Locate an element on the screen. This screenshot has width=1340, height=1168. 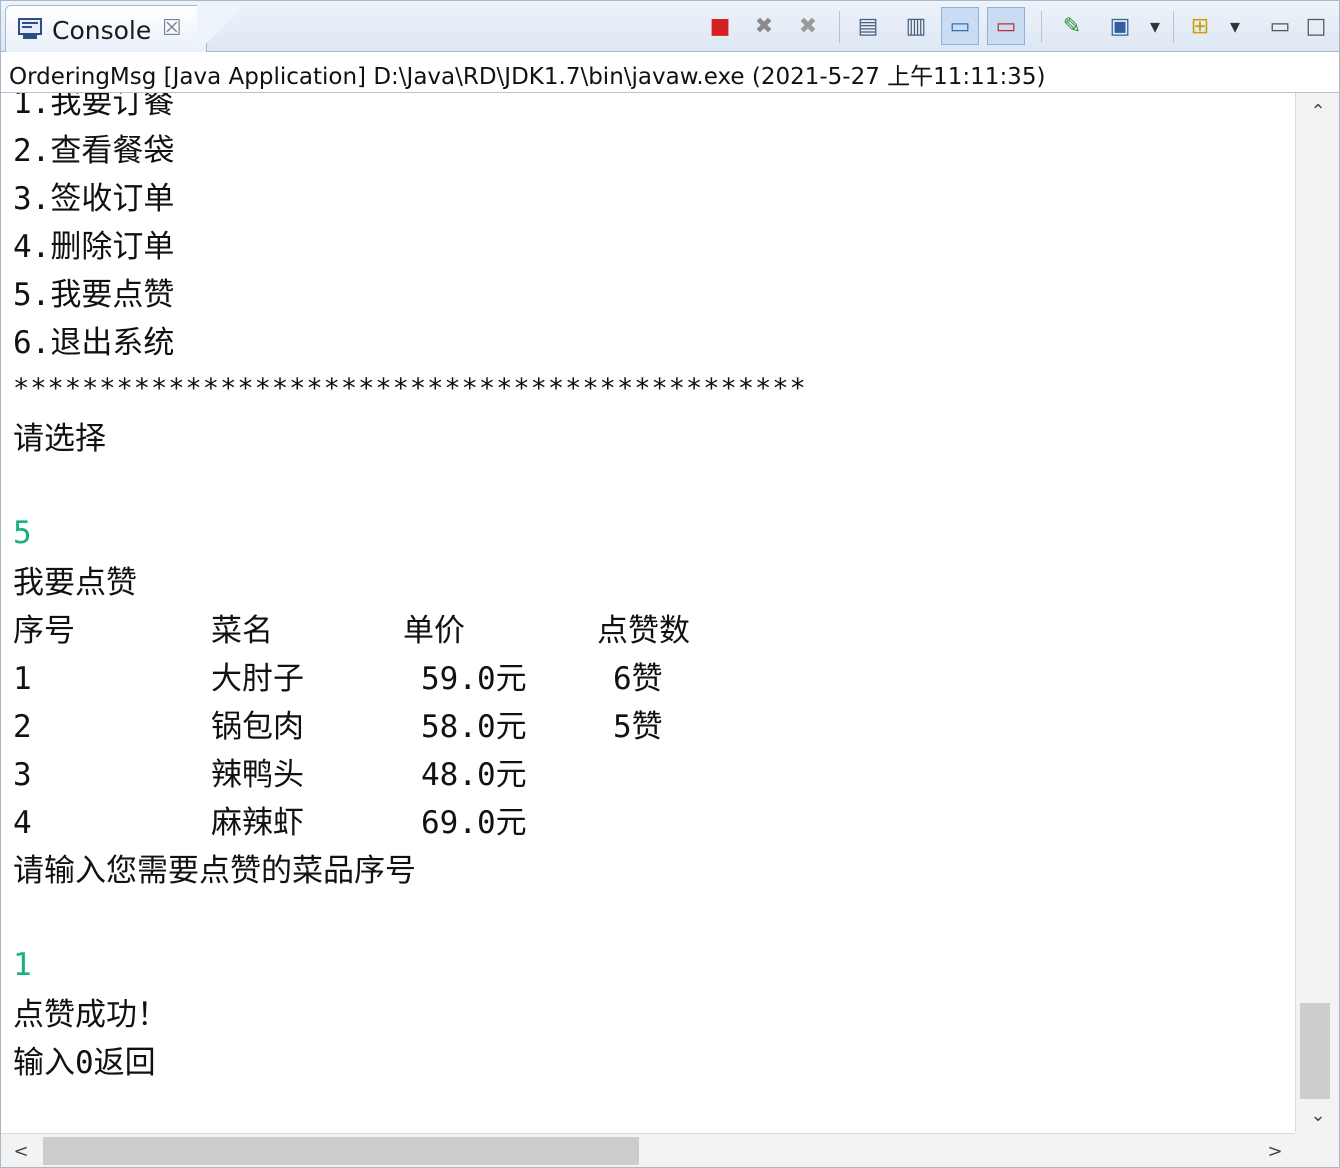
maximize-button: □ is located at coordinates (1316, 26).